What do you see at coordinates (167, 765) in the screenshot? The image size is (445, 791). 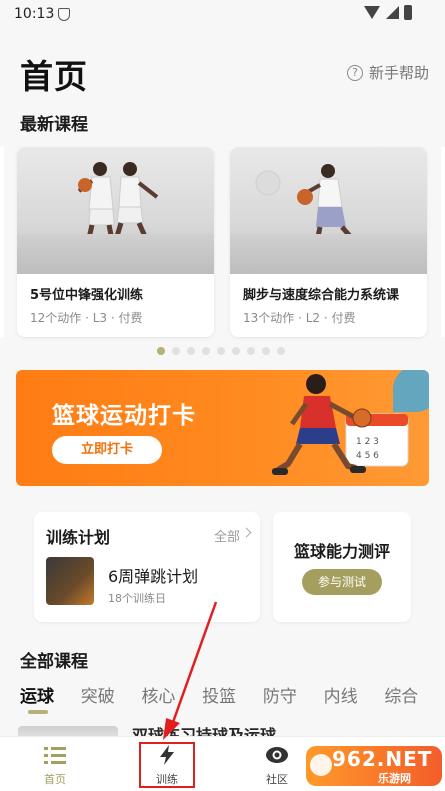 I see `training-highlight-box` at bounding box center [167, 765].